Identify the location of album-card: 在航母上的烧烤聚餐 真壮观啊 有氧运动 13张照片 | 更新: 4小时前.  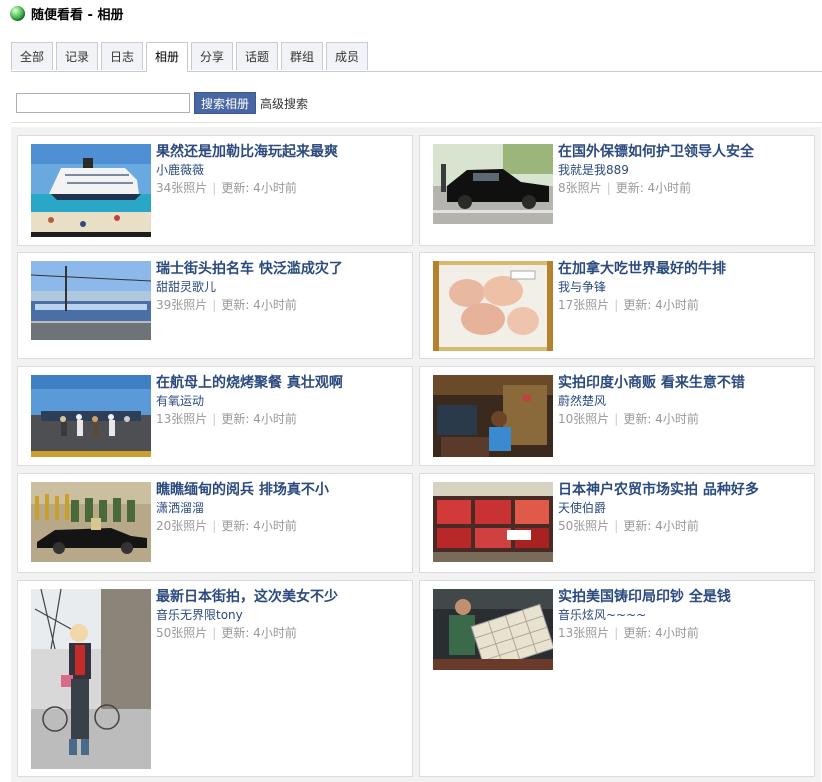
(215, 416).